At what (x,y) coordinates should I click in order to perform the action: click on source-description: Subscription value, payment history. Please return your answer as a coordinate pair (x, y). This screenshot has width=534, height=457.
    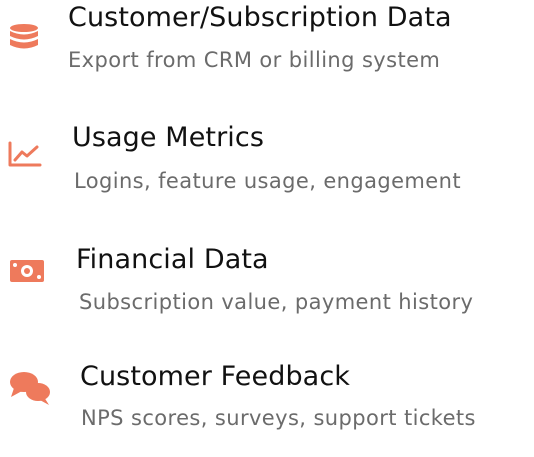
    Looking at the image, I should click on (276, 302).